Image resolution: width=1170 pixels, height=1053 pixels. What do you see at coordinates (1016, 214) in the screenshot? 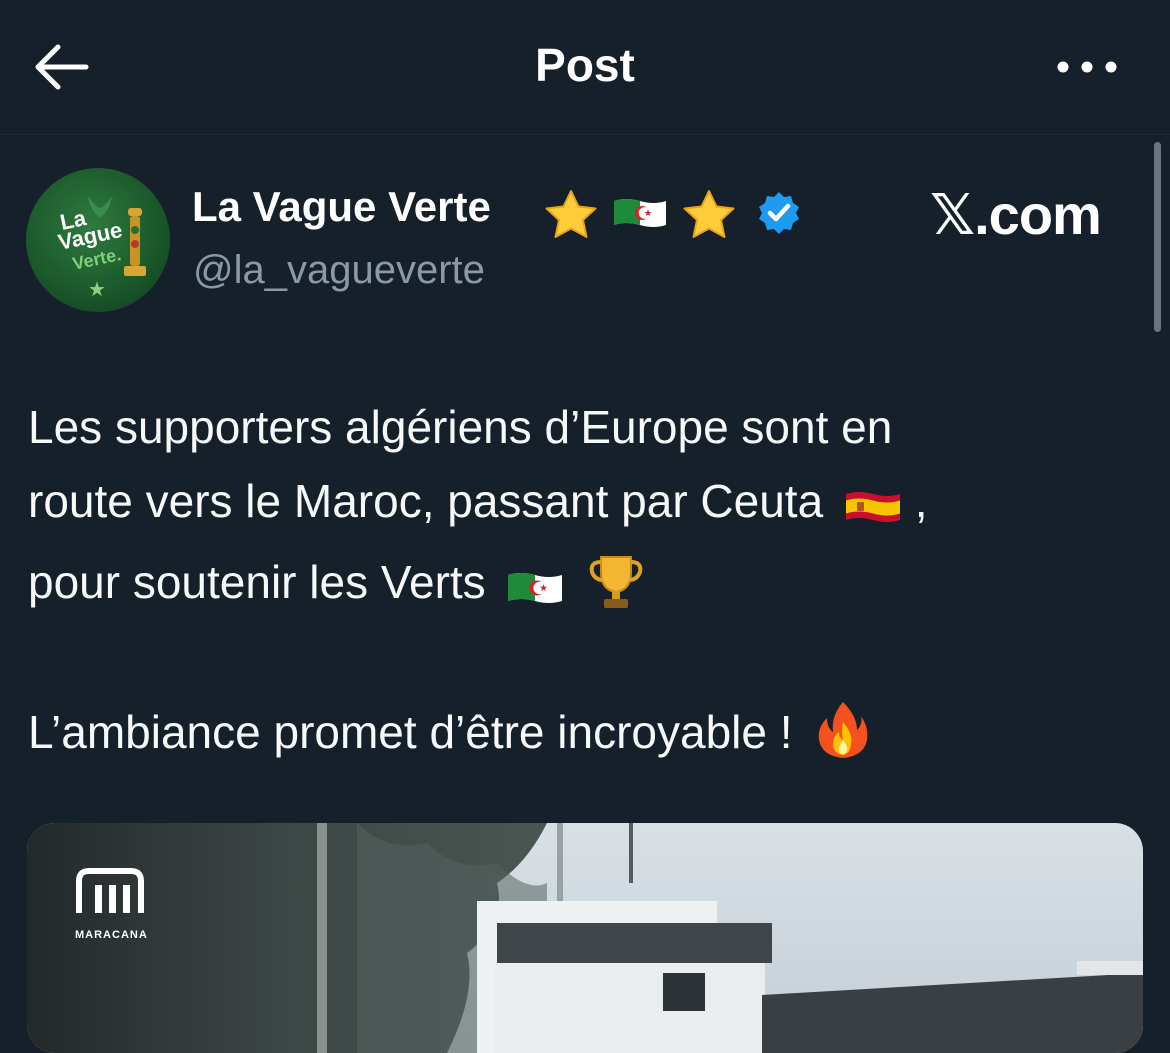
I see `x-com-watermark: 𝕏.com` at bounding box center [1016, 214].